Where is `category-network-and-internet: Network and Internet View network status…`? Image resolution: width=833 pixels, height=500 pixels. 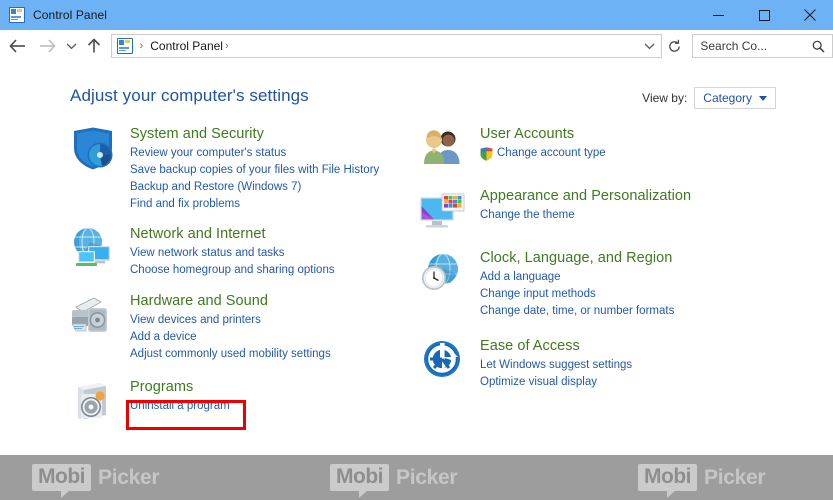 category-network-and-internet: Network and Internet View network status… is located at coordinates (243, 251).